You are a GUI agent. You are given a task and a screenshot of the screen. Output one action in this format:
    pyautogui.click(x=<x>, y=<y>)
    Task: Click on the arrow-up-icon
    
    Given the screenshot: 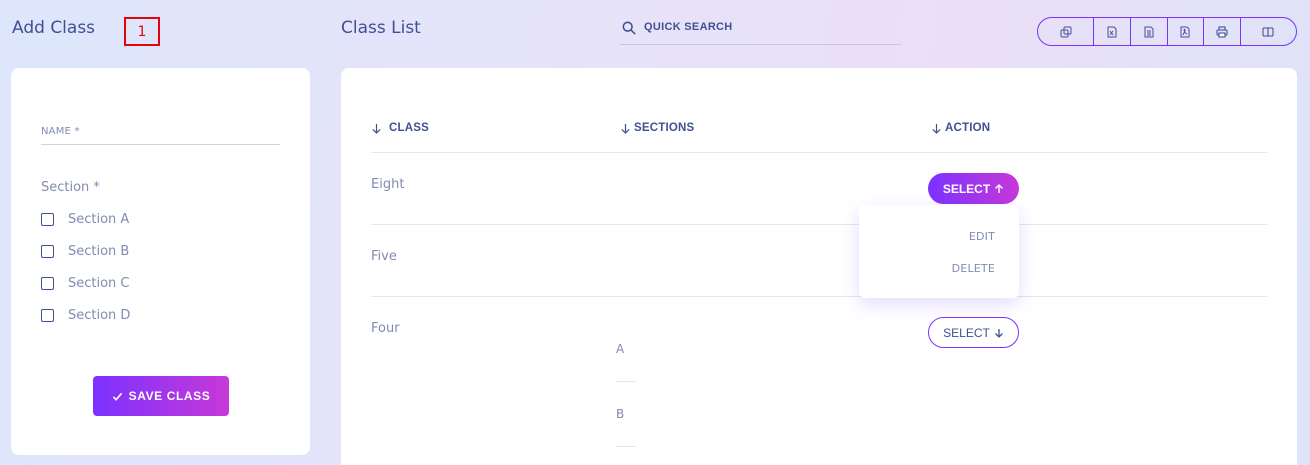 What is the action you would take?
    pyautogui.click(x=999, y=188)
    